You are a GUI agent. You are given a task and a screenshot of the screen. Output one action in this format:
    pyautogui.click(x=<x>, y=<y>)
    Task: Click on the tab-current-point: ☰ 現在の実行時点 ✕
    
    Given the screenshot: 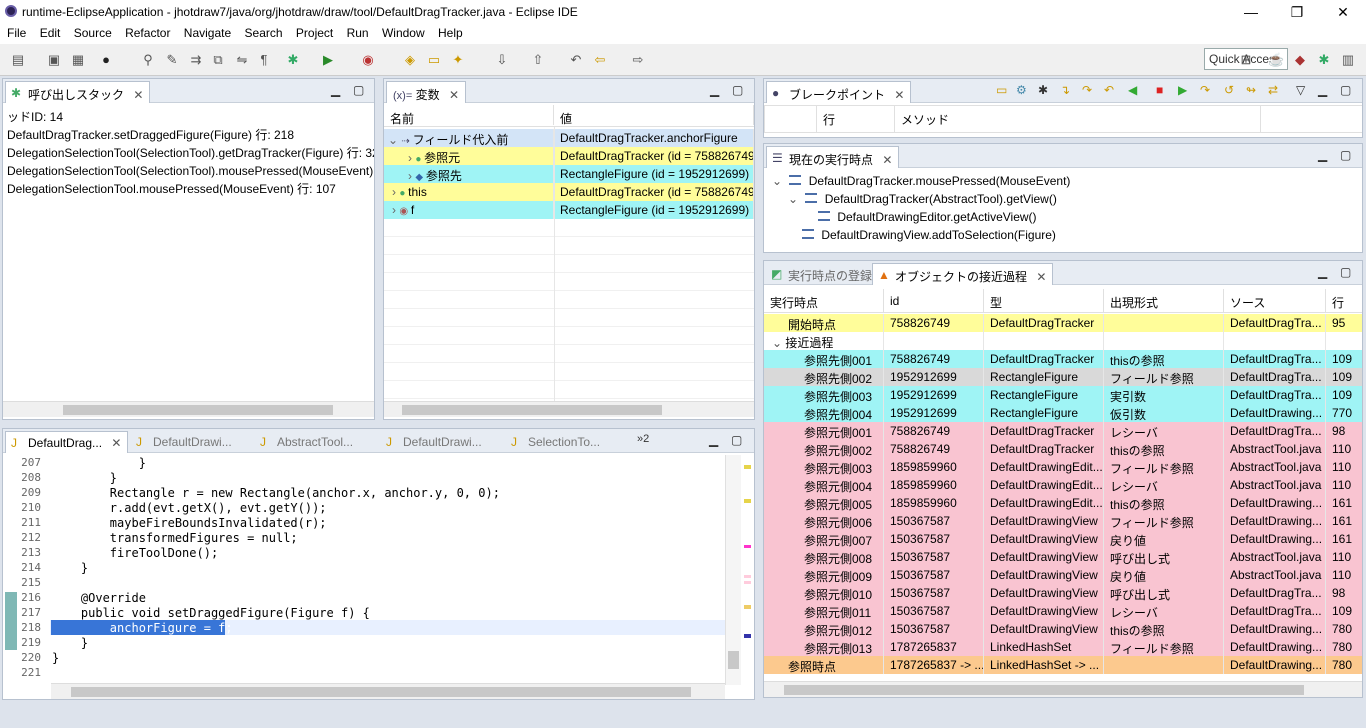 What is the action you would take?
    pyautogui.click(x=833, y=157)
    